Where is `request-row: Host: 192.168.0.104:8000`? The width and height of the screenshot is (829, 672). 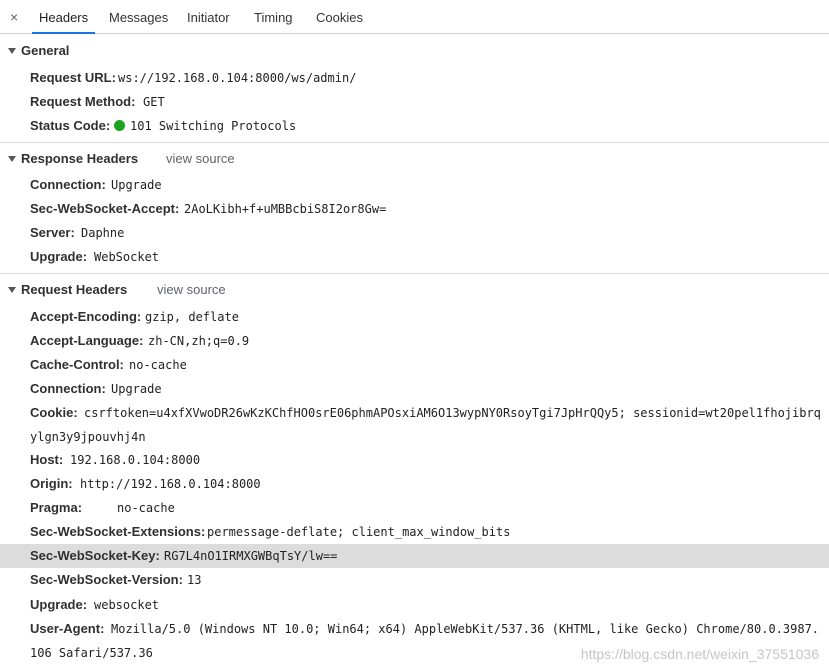 request-row: Host: 192.168.0.104:8000 is located at coordinates (414, 460).